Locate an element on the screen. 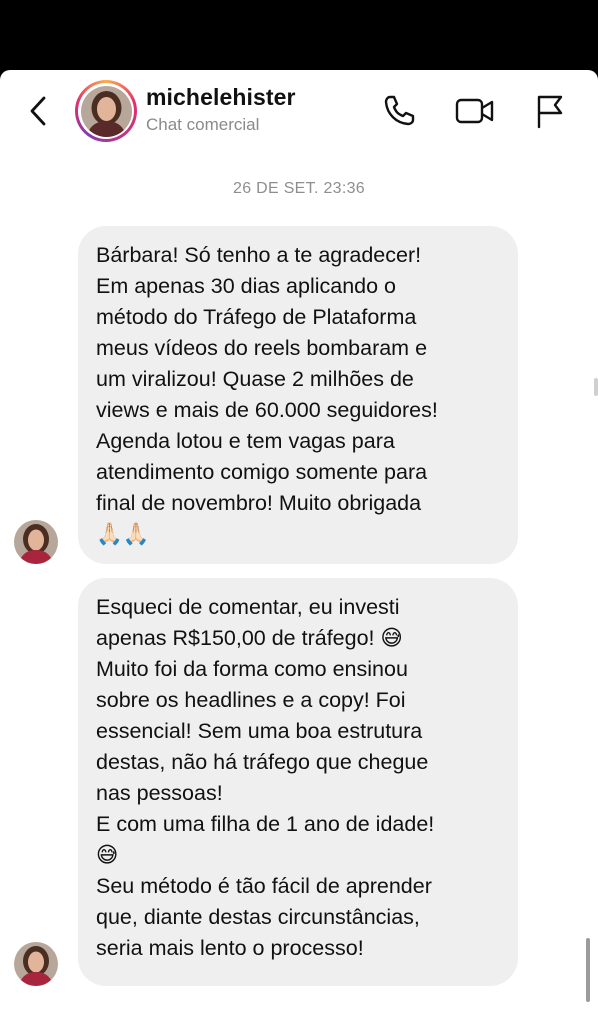 Image resolution: width=598 pixels, height=1024 pixels. voice-call-button is located at coordinates (399, 111).